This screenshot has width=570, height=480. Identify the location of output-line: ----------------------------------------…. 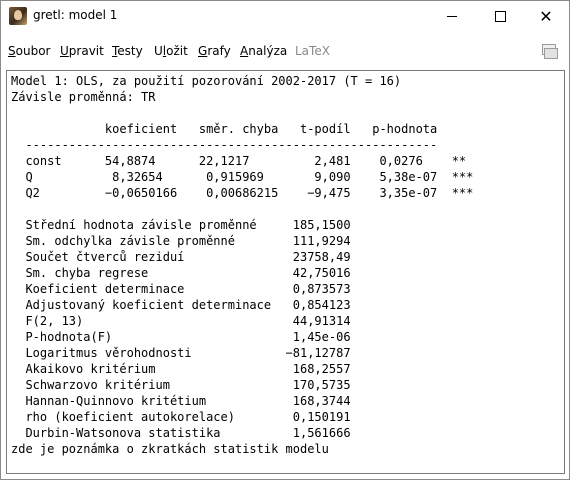
(224, 145).